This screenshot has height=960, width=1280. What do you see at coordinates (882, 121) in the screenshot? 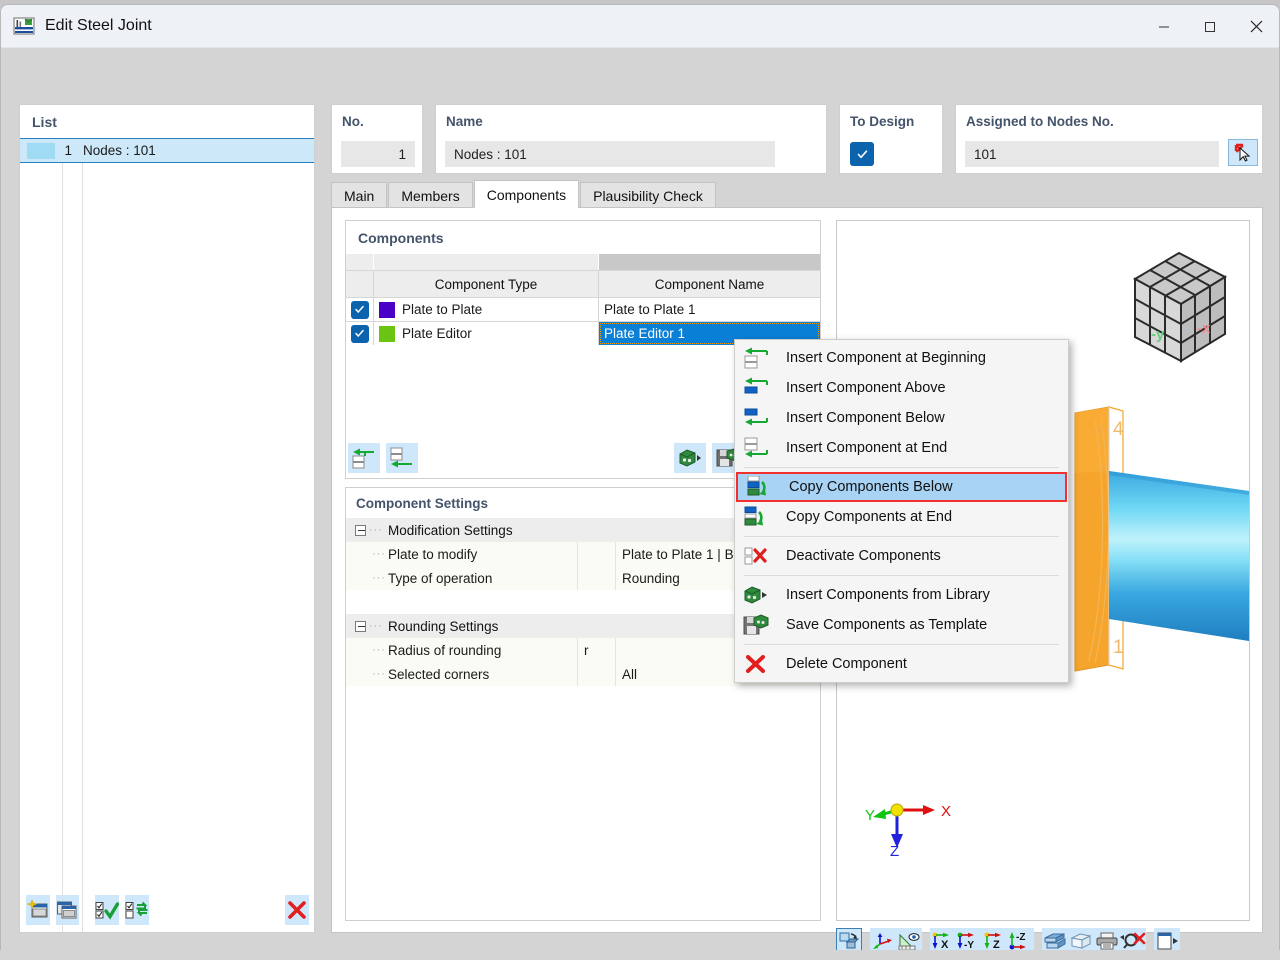
I see `to-design-label: To Design` at bounding box center [882, 121].